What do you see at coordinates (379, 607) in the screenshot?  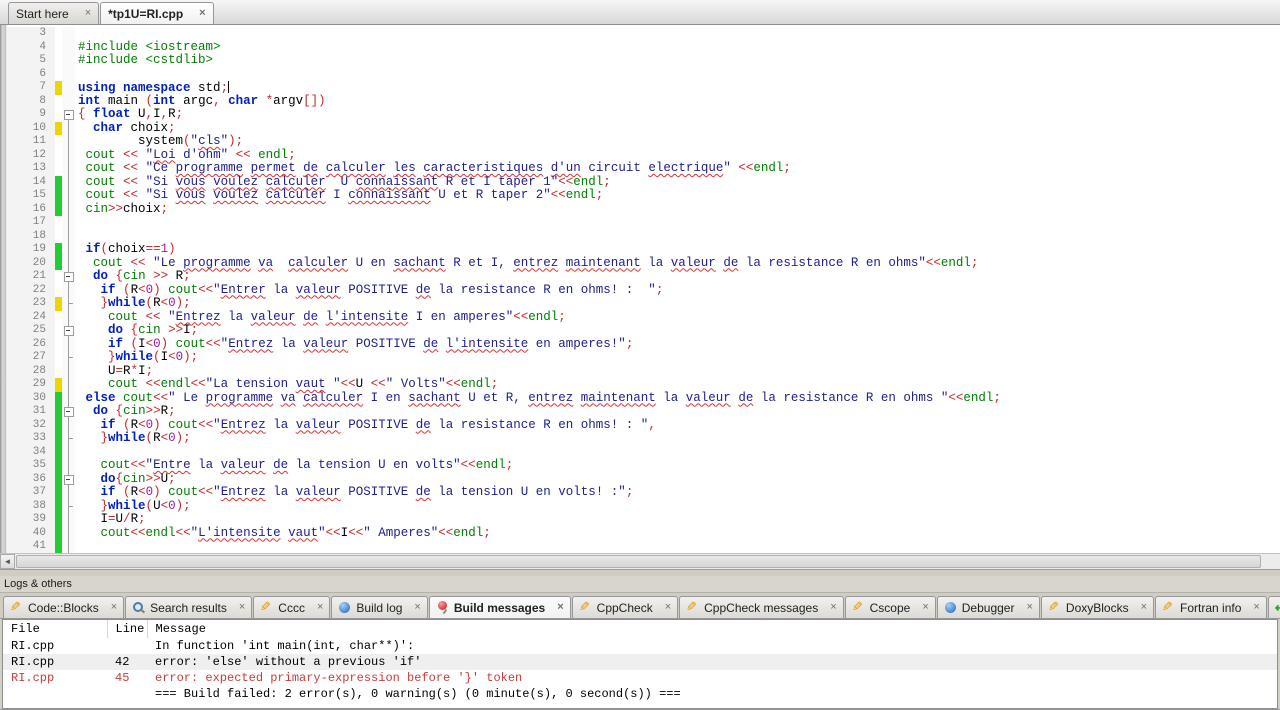 I see `log-tab: Build log ×` at bounding box center [379, 607].